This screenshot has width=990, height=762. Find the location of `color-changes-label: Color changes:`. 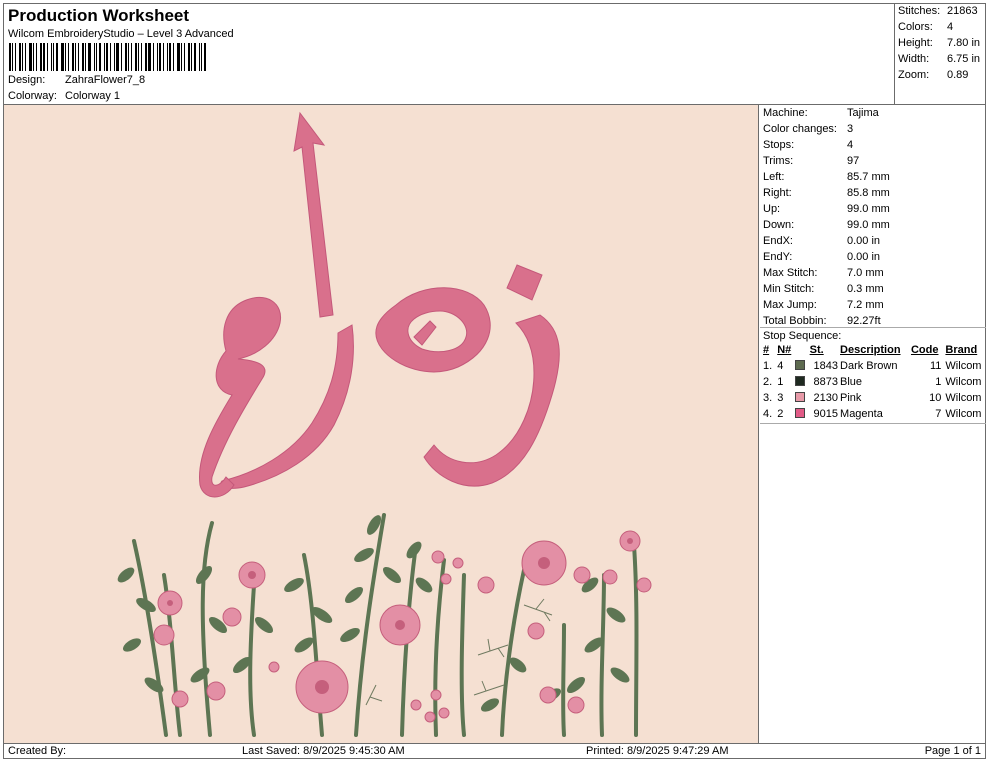

color-changes-label: Color changes: is located at coordinates (800, 129).